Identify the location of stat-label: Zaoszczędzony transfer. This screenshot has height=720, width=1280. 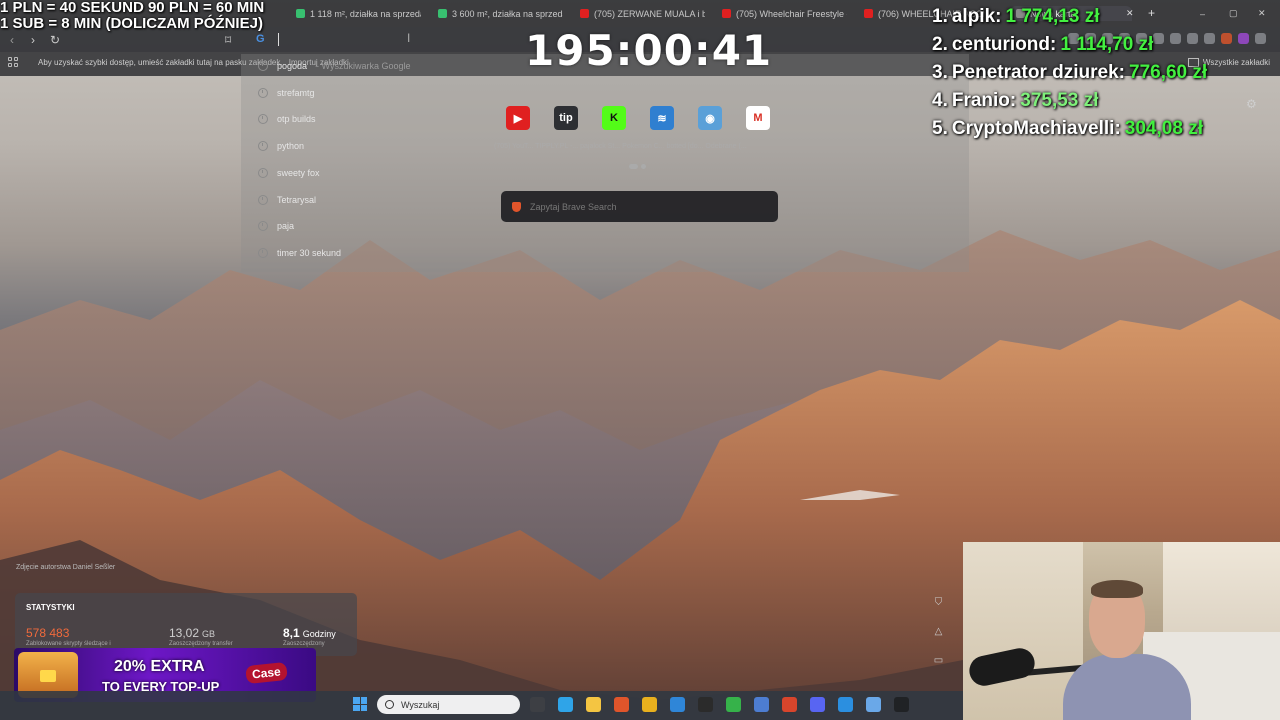
(201, 644).